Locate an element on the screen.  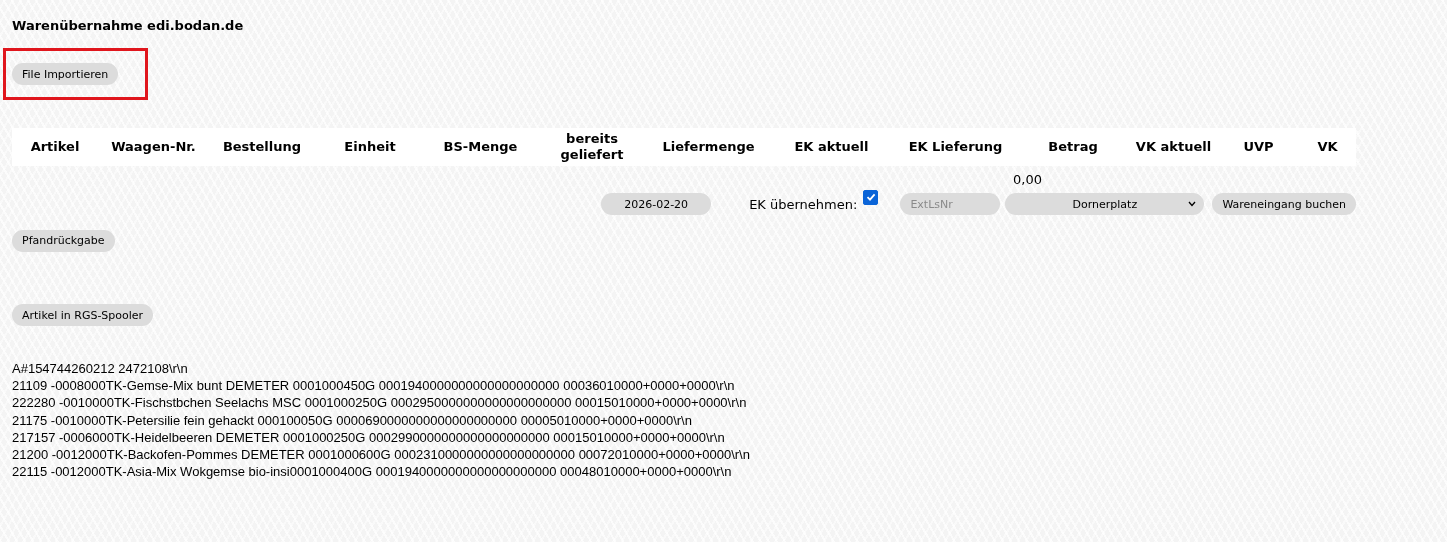
column-header: Waagen-Nr. is located at coordinates (153, 147).